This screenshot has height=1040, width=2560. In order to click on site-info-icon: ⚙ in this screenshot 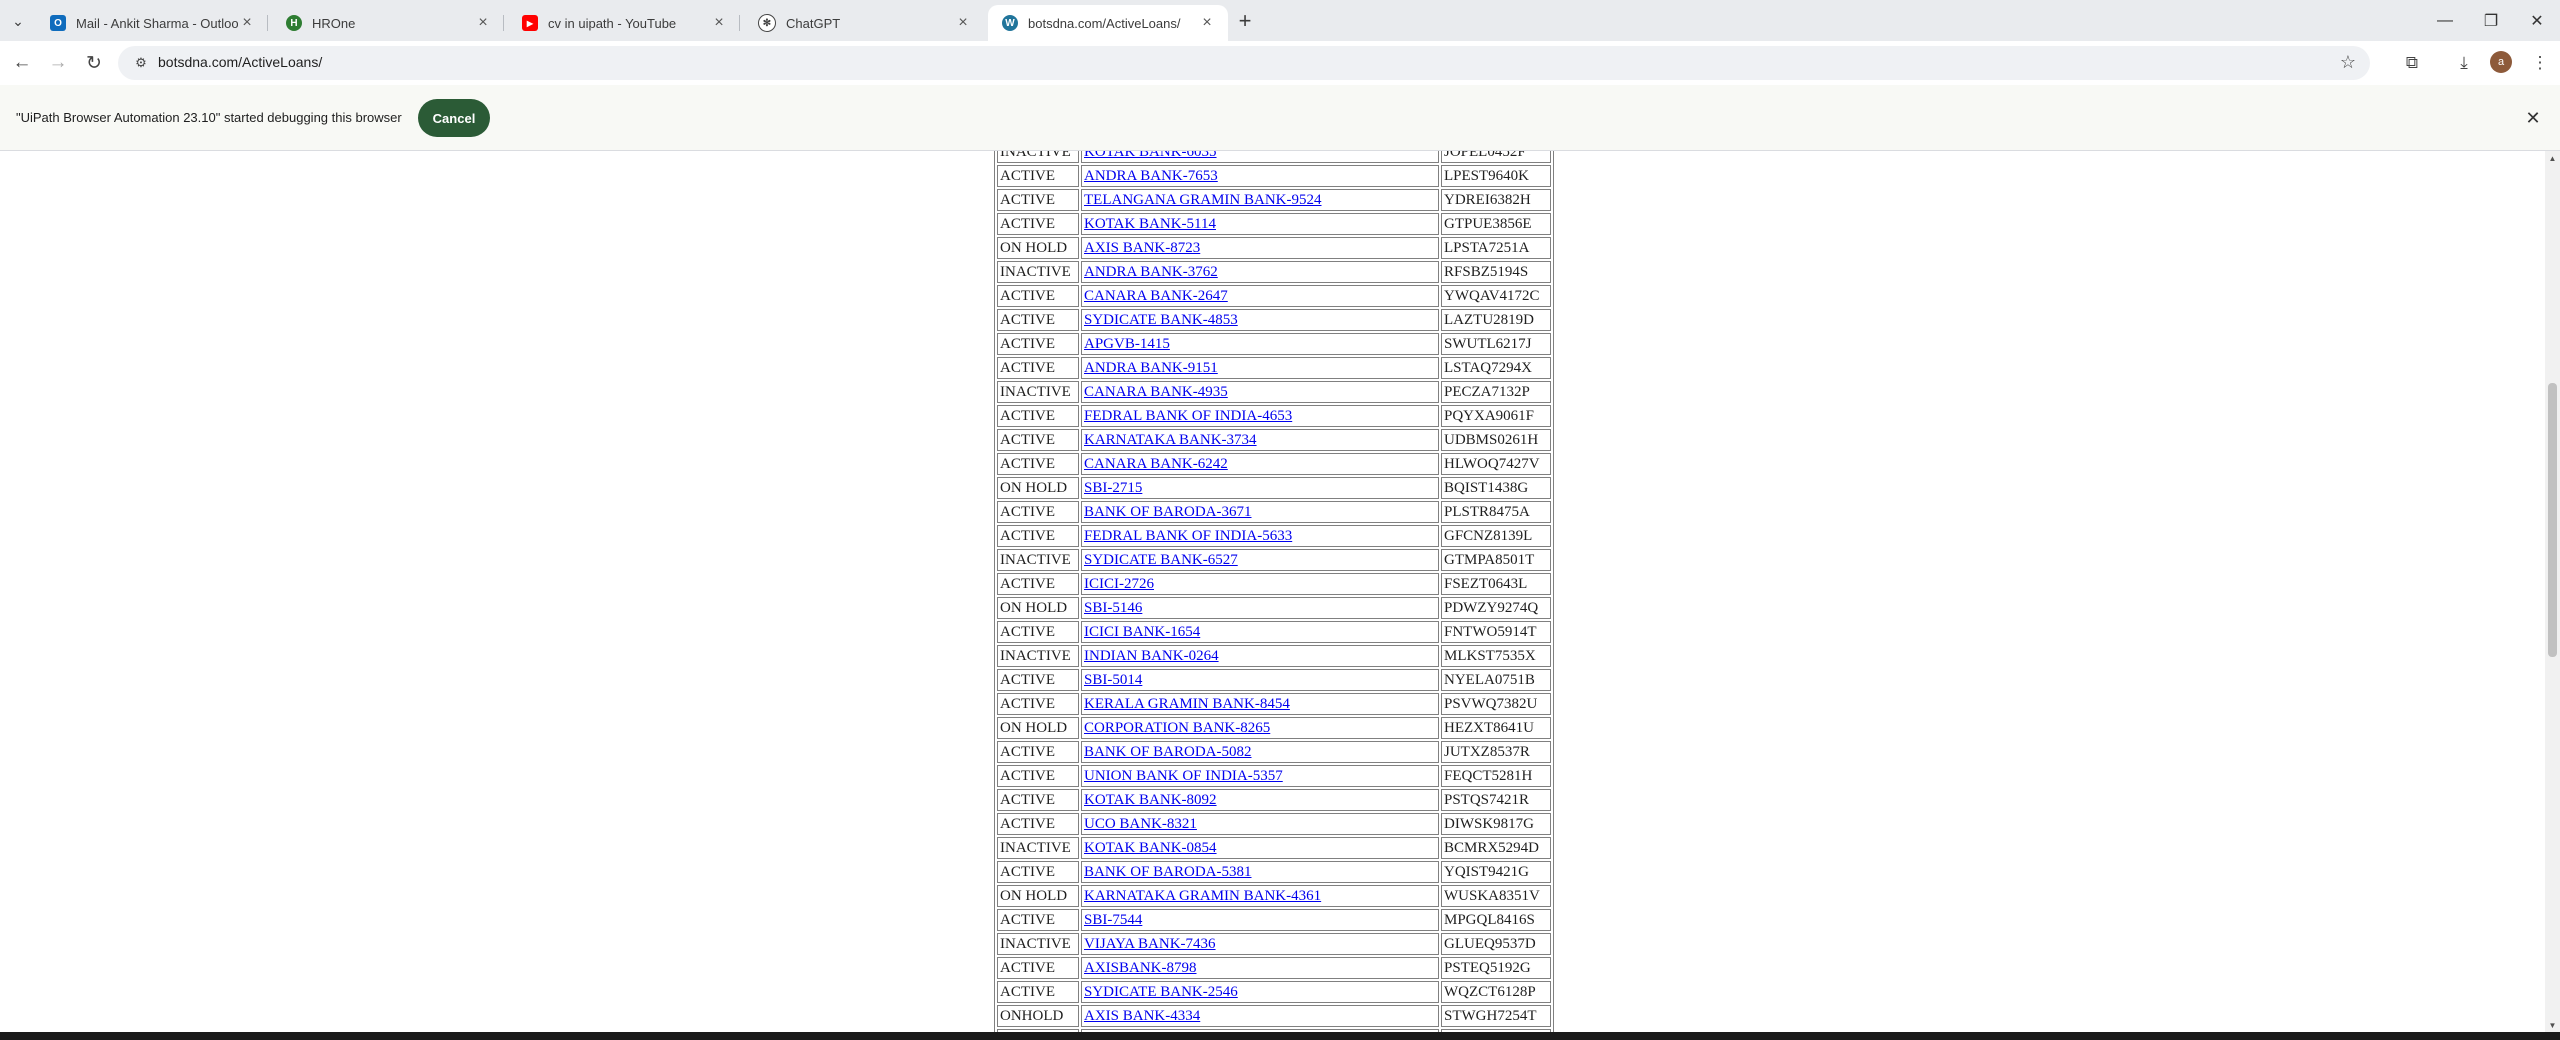, I will do `click(141, 63)`.